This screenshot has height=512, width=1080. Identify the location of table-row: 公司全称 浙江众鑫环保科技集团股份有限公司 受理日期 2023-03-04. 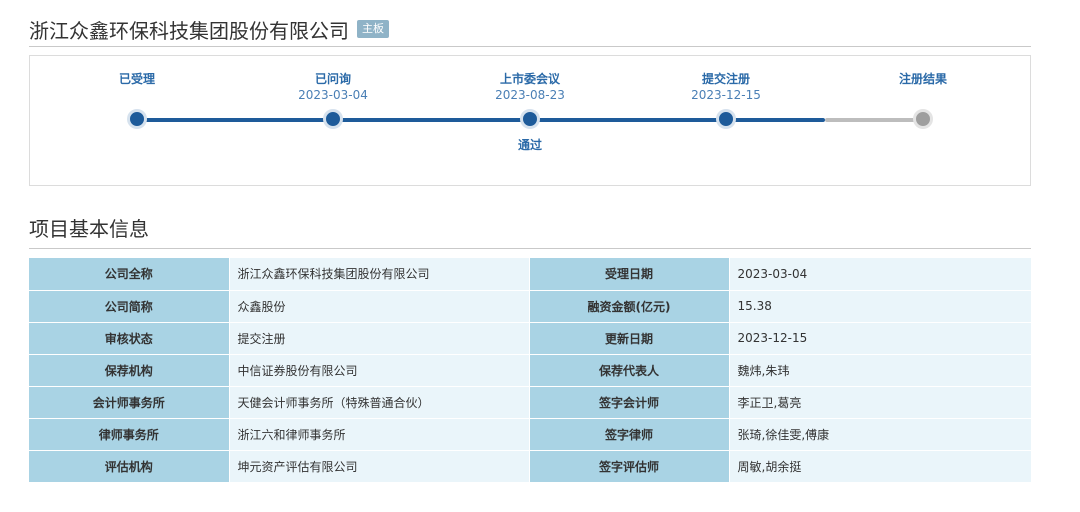
(530, 274).